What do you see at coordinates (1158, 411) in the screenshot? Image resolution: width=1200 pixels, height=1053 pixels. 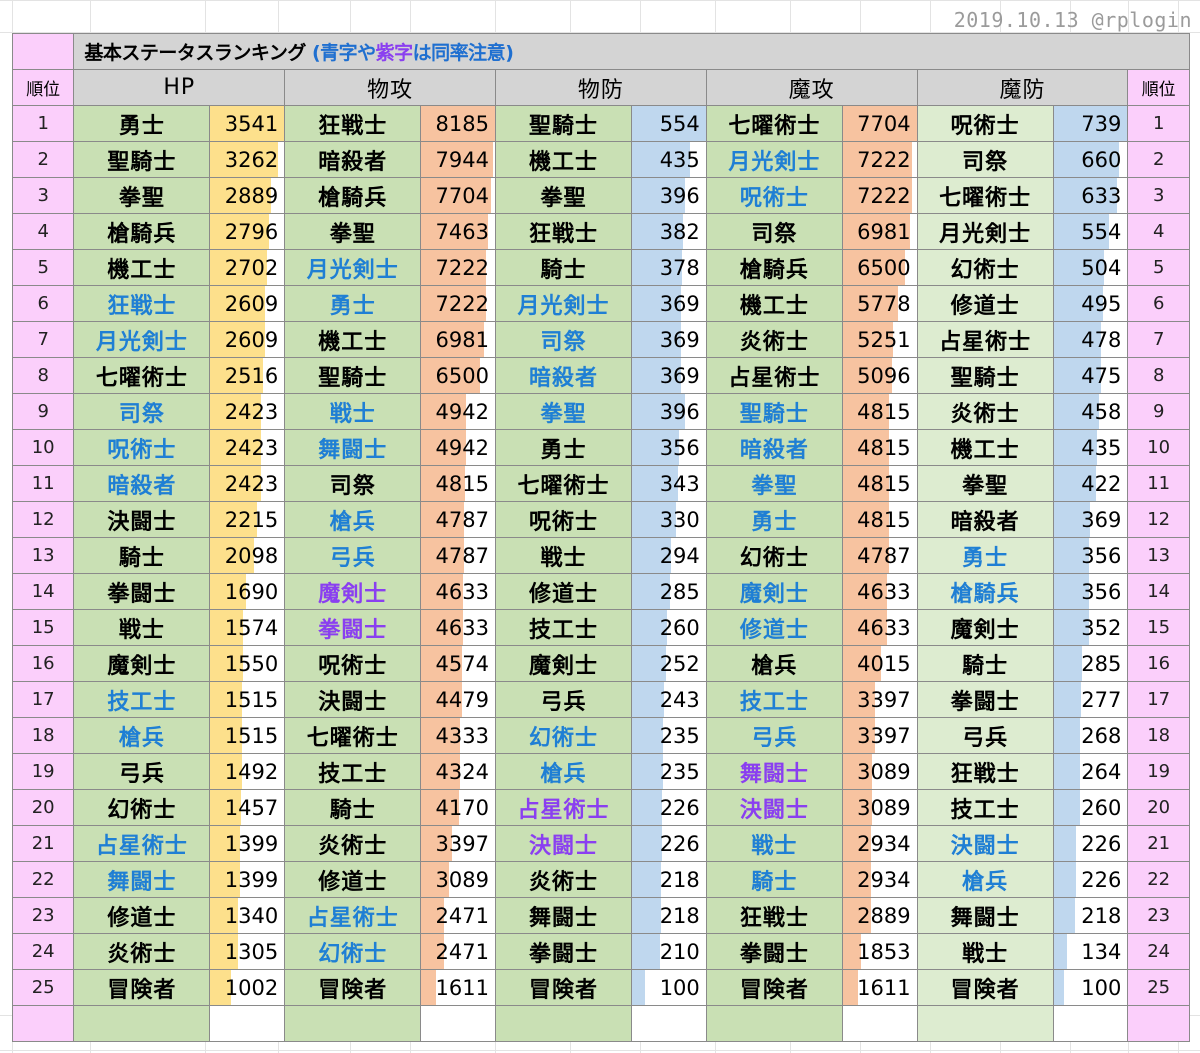 I see `rank-cell-right: 9` at bounding box center [1158, 411].